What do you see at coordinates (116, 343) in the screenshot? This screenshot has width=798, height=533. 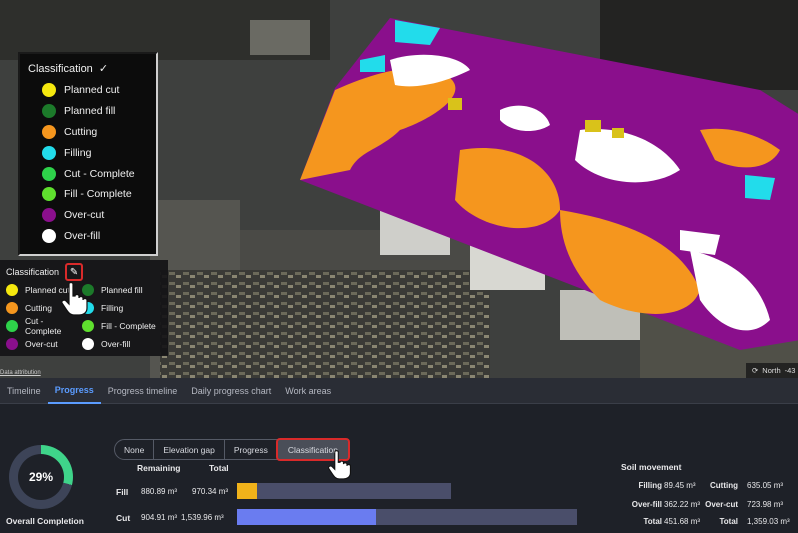 I see `legend-item-label: Over-fill` at bounding box center [116, 343].